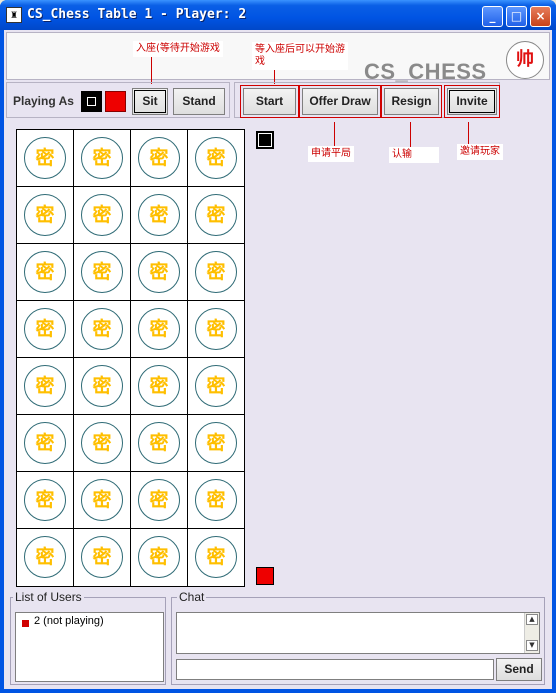 This screenshot has height=693, width=556. I want to click on minimize-button: _, so click(492, 16).